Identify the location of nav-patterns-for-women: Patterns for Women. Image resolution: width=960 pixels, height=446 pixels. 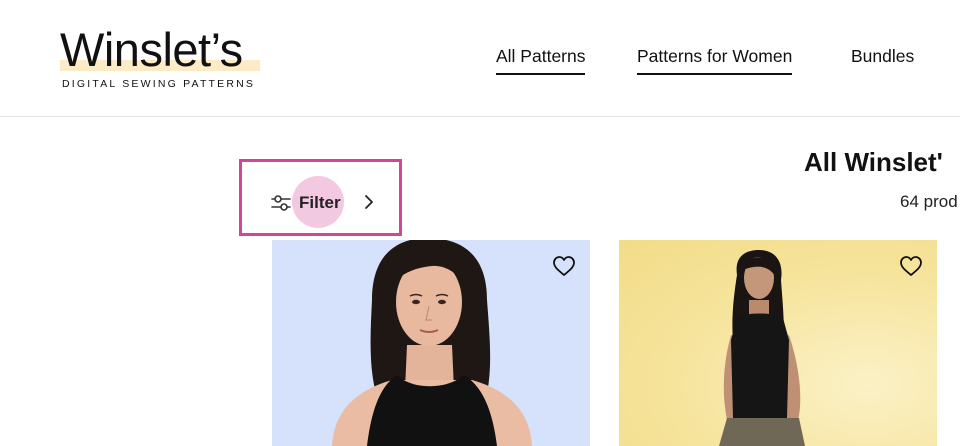
(715, 60).